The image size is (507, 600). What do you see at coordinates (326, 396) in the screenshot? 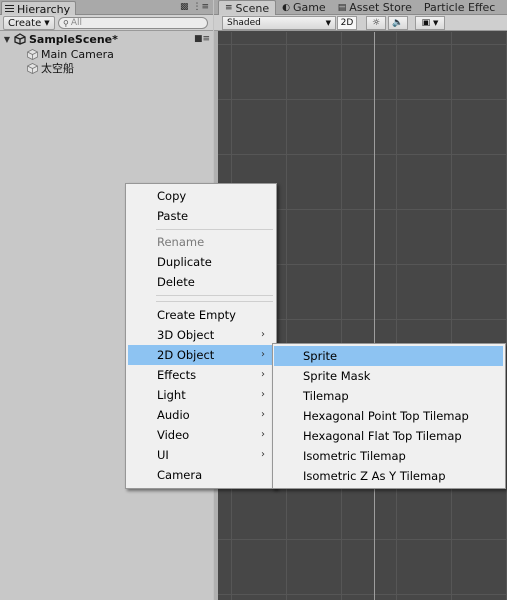
I see `submenu-item-label: Tilemap` at bounding box center [326, 396].